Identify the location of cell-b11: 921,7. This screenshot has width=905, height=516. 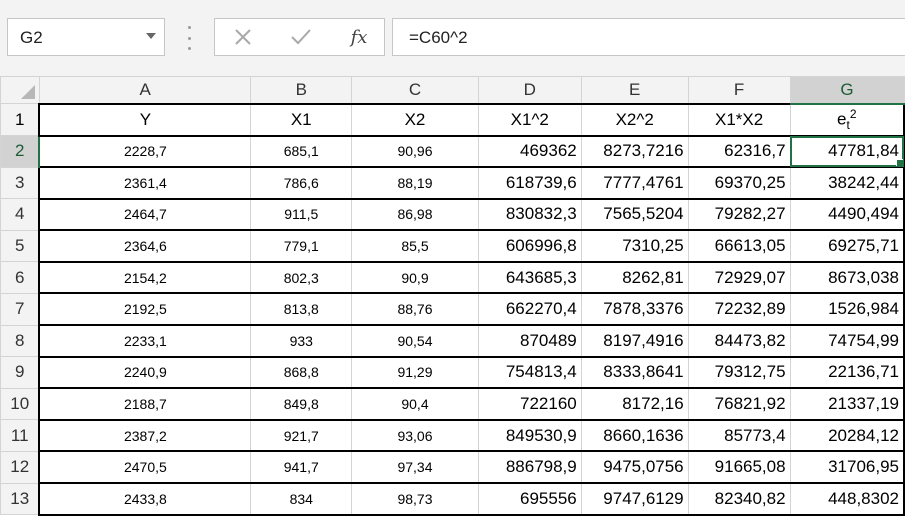
(301, 436).